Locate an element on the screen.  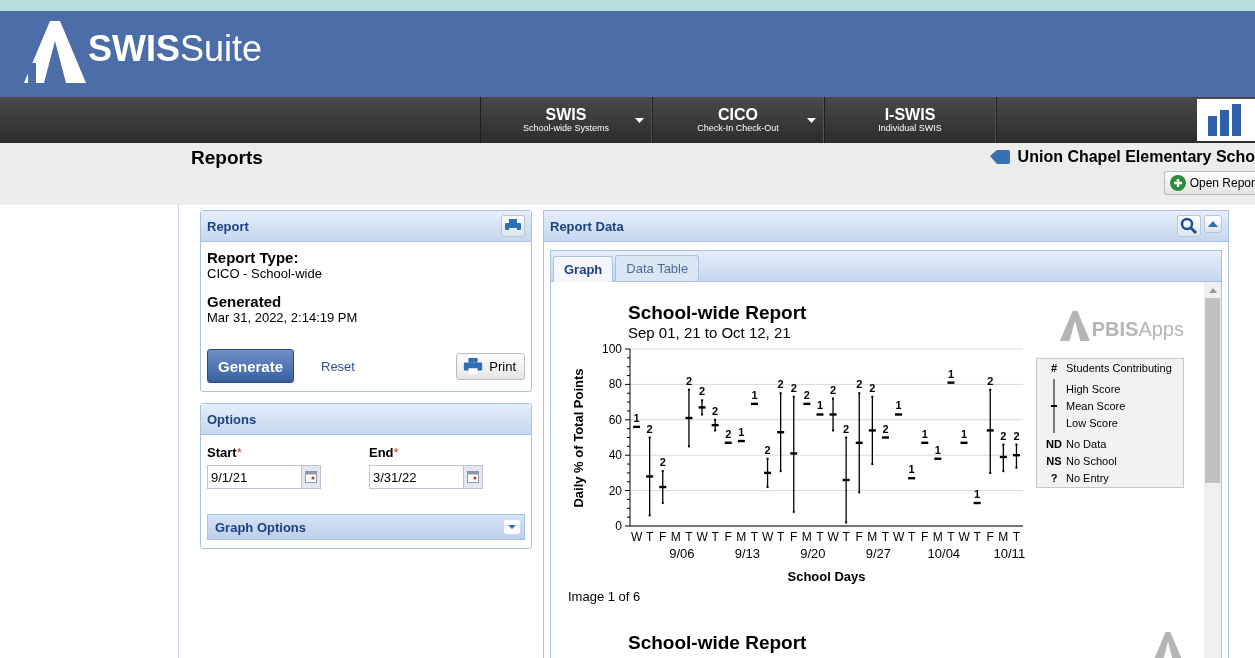
date-label: End is located at coordinates (381, 452).